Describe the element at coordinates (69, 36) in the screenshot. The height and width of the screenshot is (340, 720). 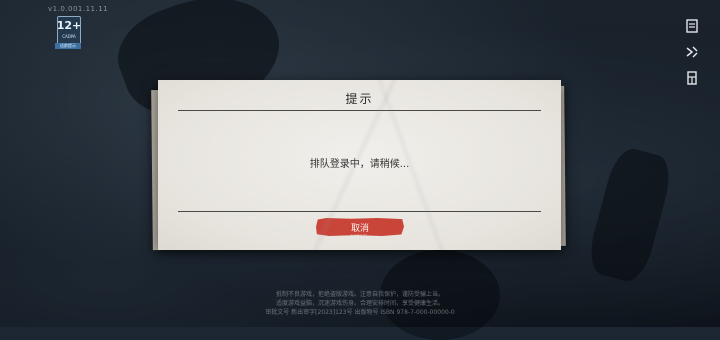
I see `age-rating-subtitle: CADPA` at that location.